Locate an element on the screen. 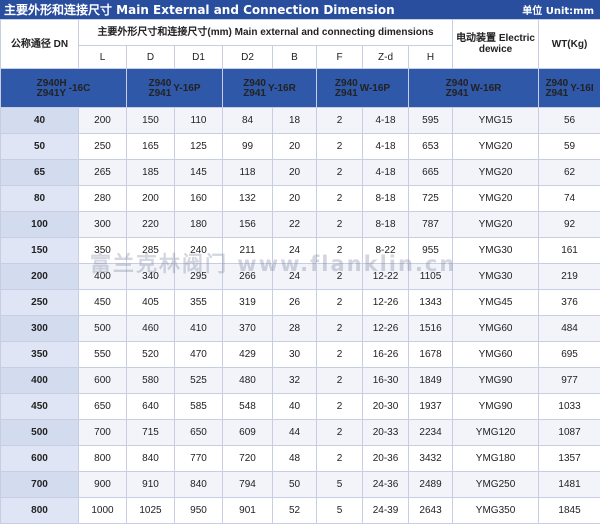 The height and width of the screenshot is (524, 600). table-cell: 161 is located at coordinates (569, 251).